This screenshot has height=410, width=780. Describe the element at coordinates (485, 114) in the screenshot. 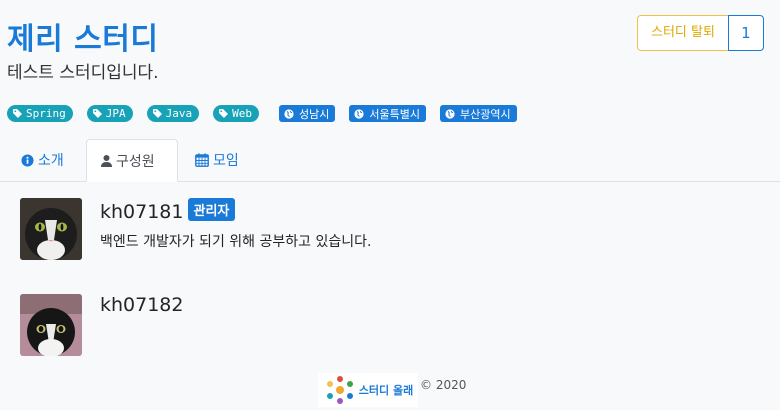

I see `zone-label: 부산광역시` at that location.